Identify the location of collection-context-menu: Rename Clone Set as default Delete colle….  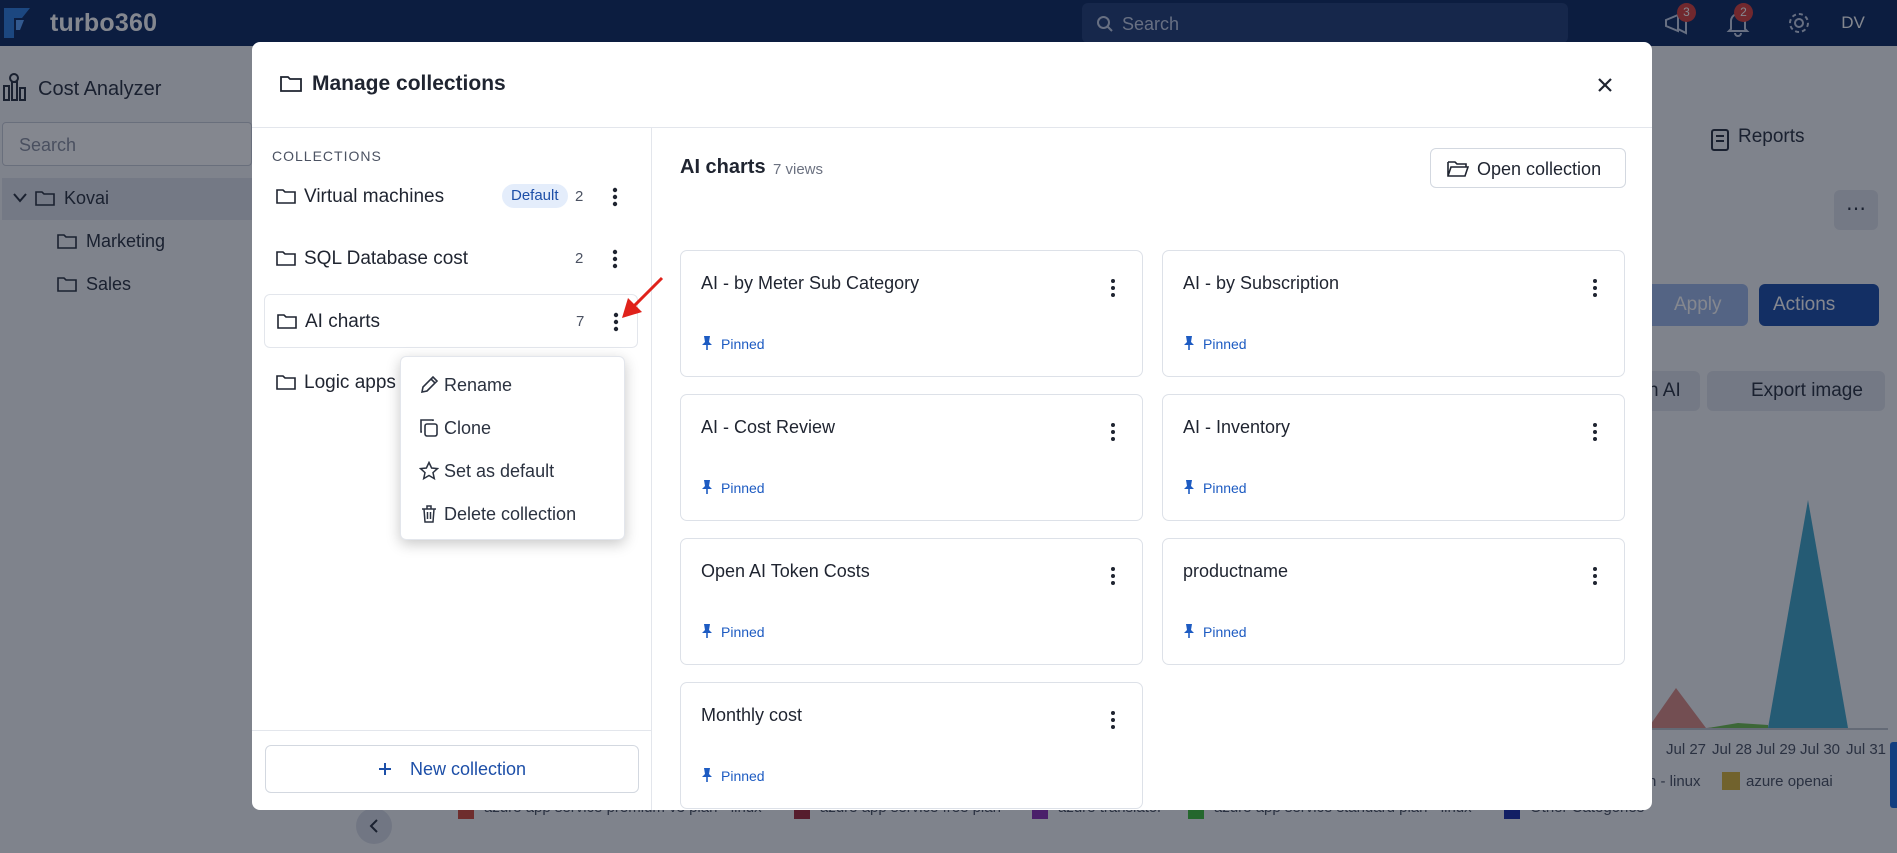
(512, 448).